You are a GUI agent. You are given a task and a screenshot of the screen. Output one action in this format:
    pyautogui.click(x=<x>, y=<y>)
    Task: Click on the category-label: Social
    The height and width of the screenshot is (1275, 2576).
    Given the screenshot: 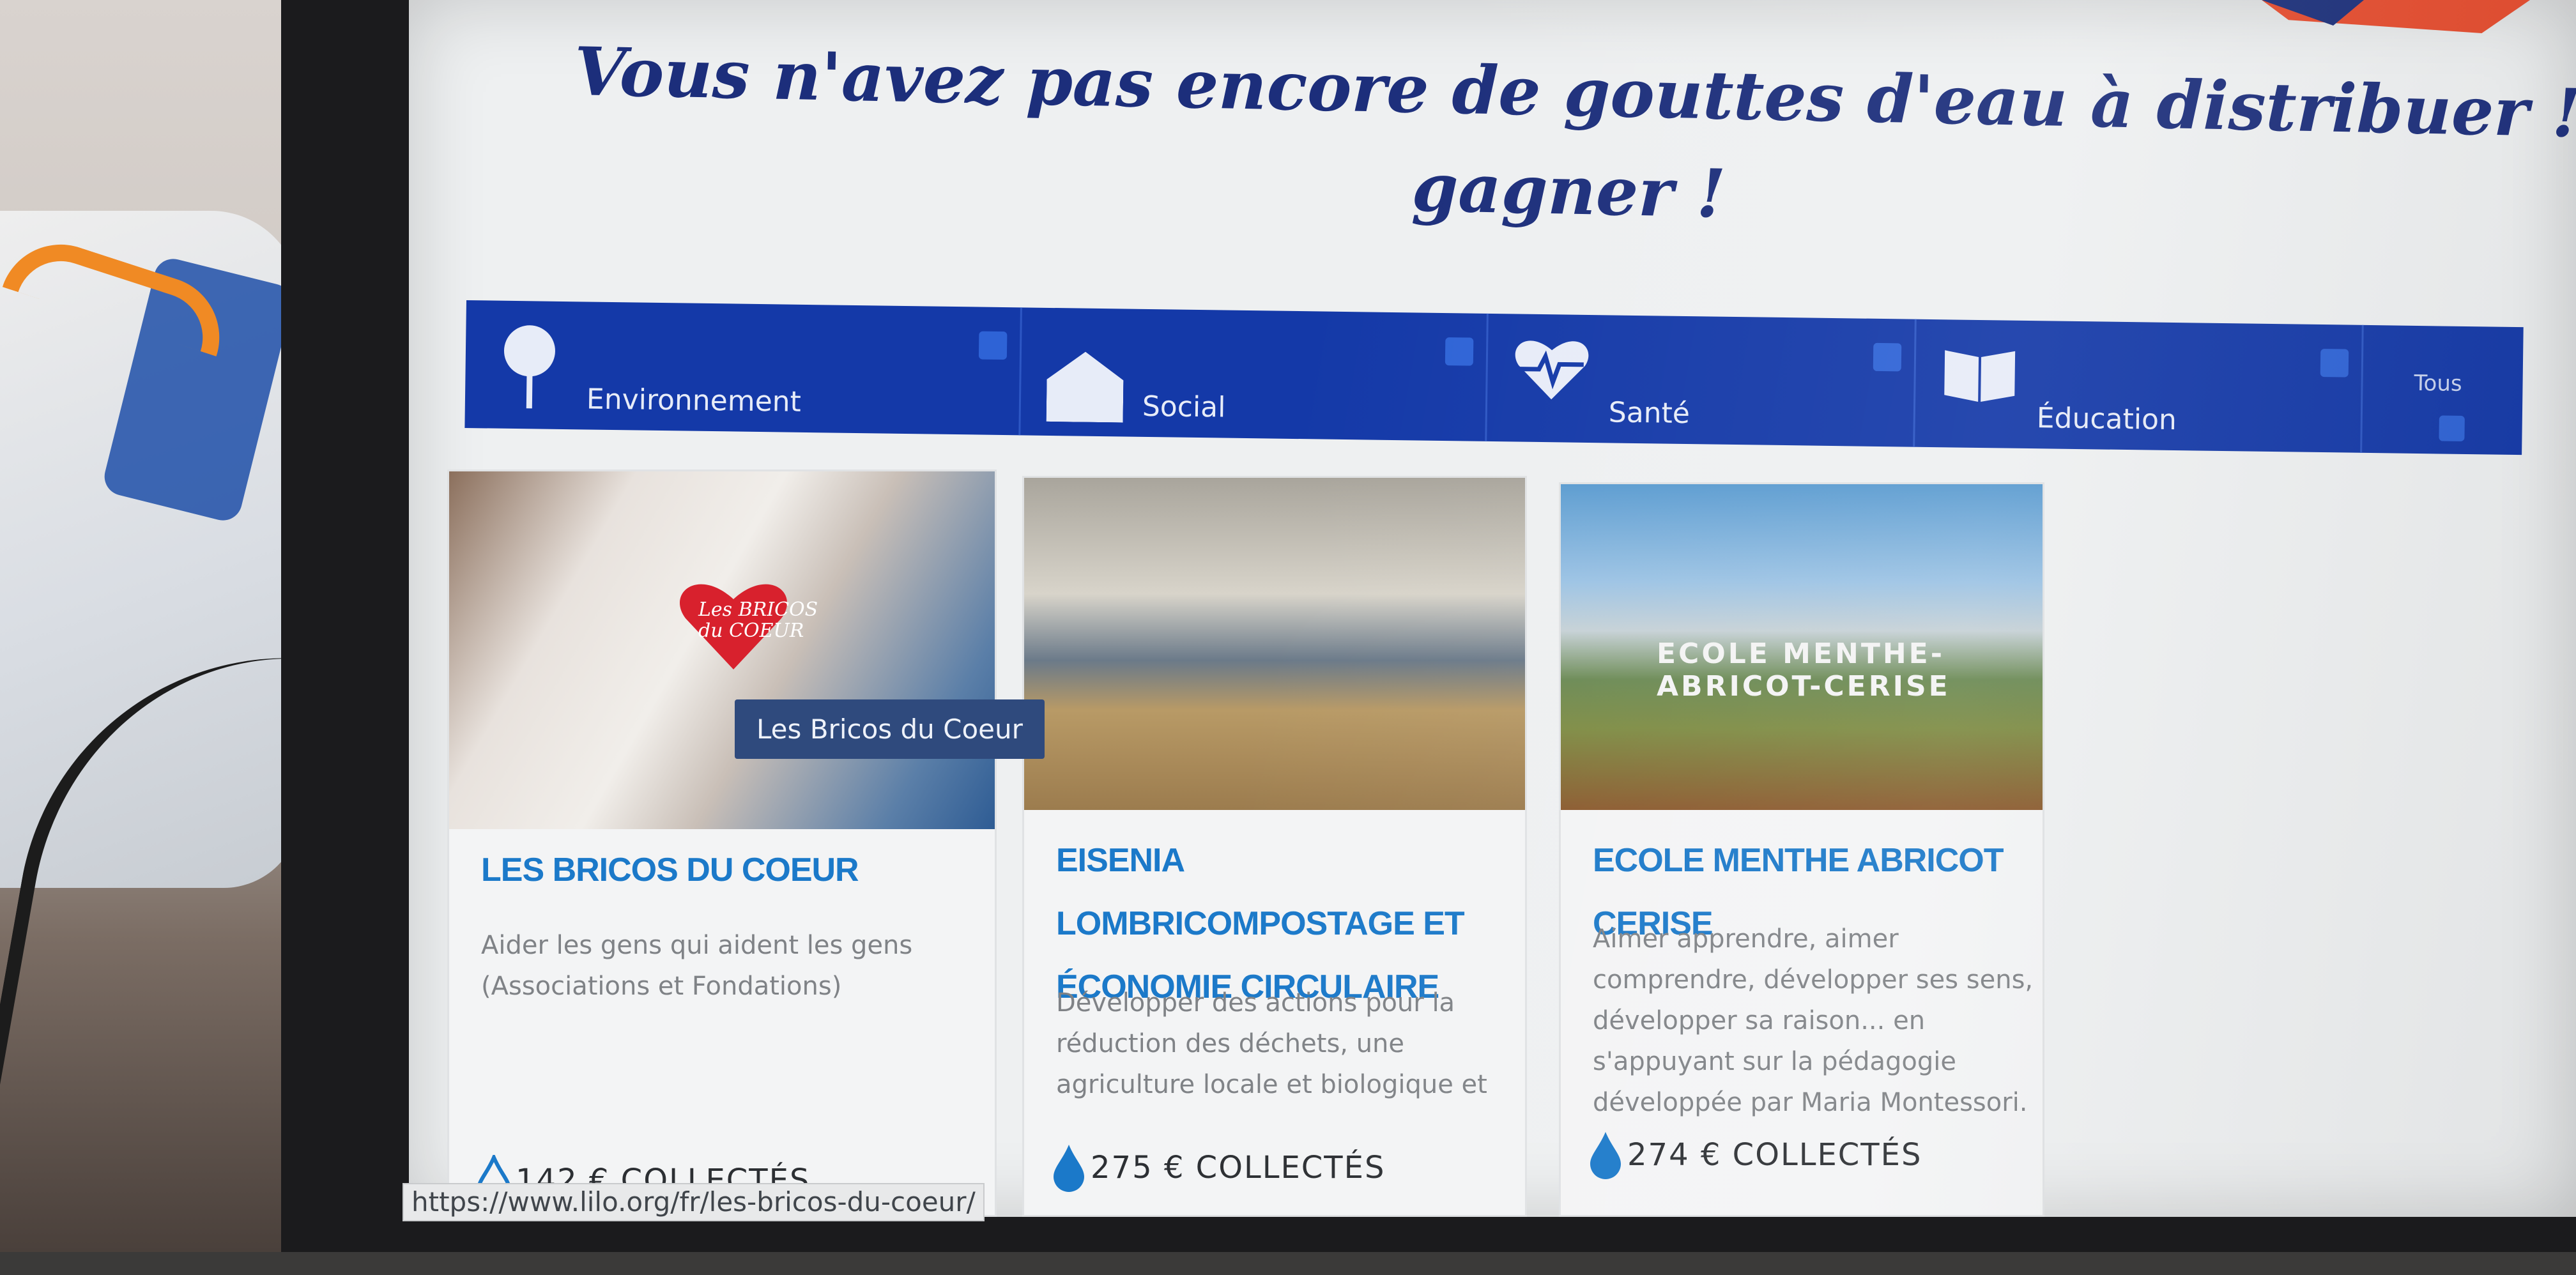 What is the action you would take?
    pyautogui.click(x=1184, y=407)
    